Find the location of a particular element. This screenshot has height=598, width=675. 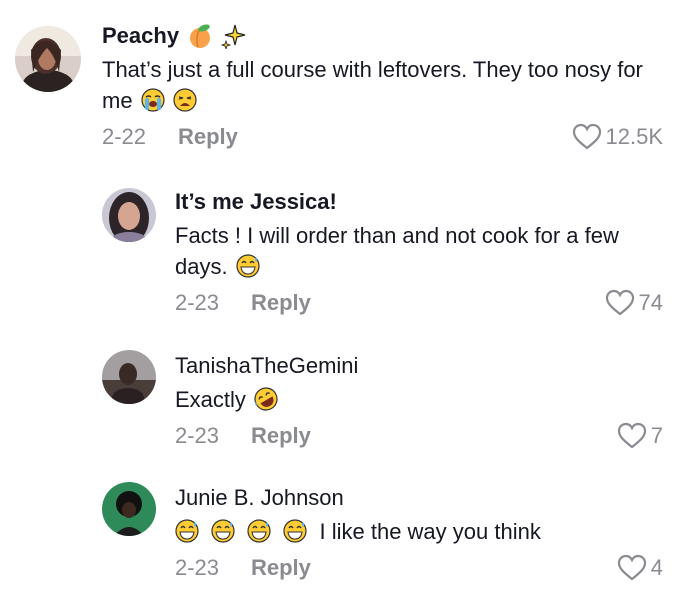

like-button: 74 is located at coordinates (634, 303).